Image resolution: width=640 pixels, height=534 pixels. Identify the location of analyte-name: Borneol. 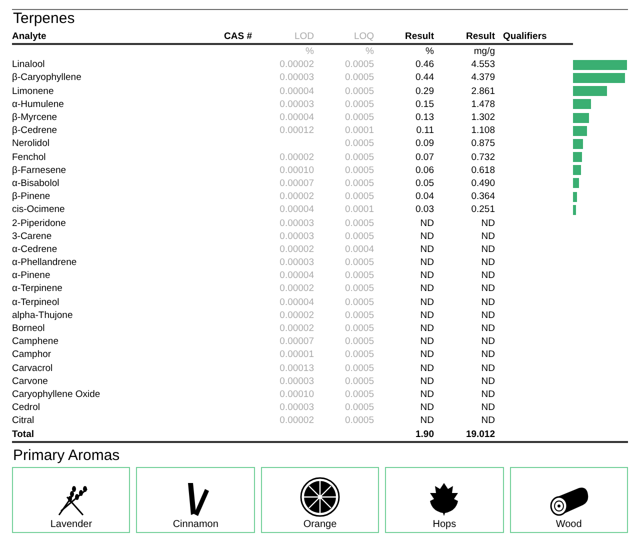
(28, 328).